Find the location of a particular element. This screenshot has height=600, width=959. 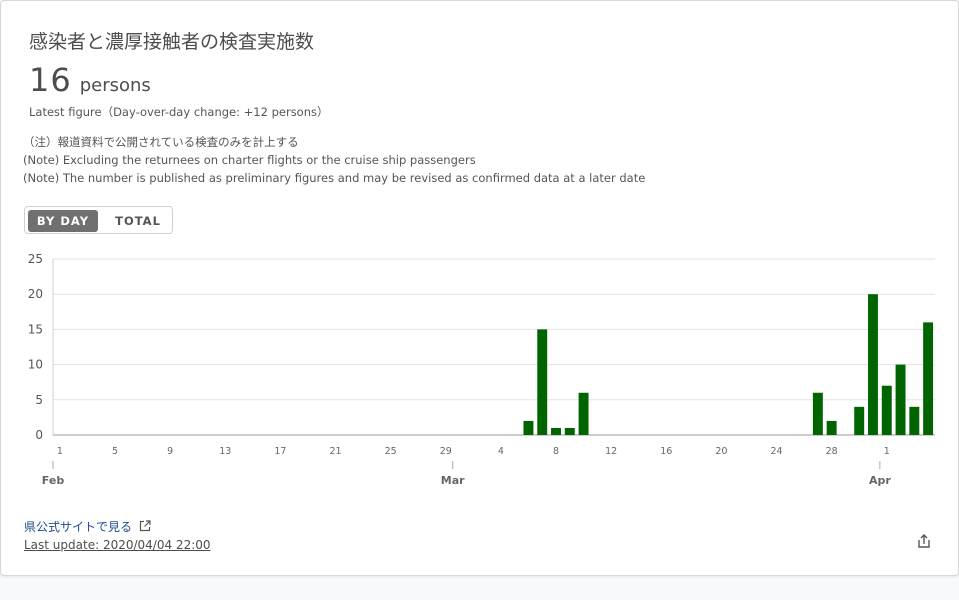

y-tick-label: 25 is located at coordinates (35, 259).